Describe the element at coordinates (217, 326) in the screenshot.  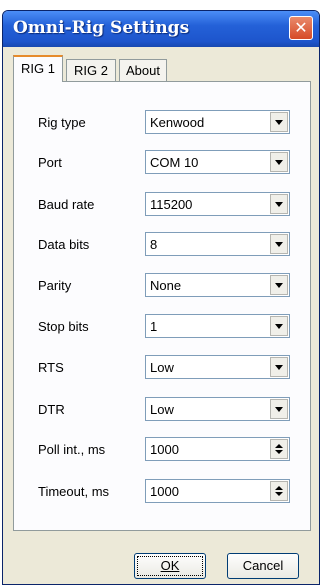
I see `stop-bits-select: 1` at that location.